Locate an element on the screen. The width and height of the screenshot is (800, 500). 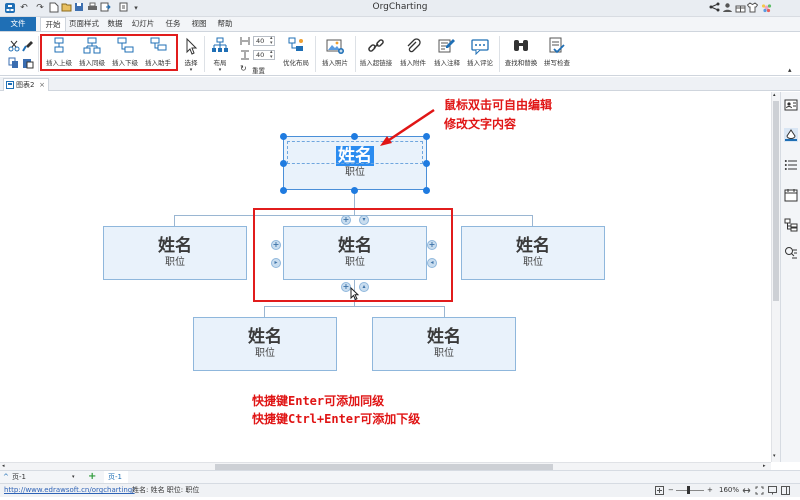
horizontal-scrollbar: ◂ ▸ is located at coordinates (385, 466).